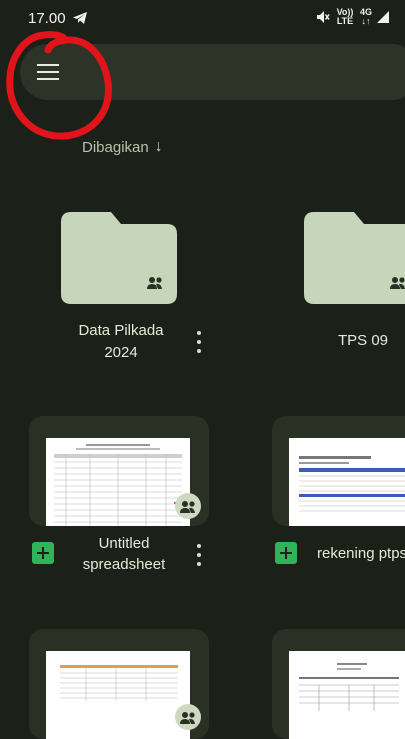 The width and height of the screenshot is (405, 739). I want to click on folder-name-line1: Data Pilkada, so click(121, 330).